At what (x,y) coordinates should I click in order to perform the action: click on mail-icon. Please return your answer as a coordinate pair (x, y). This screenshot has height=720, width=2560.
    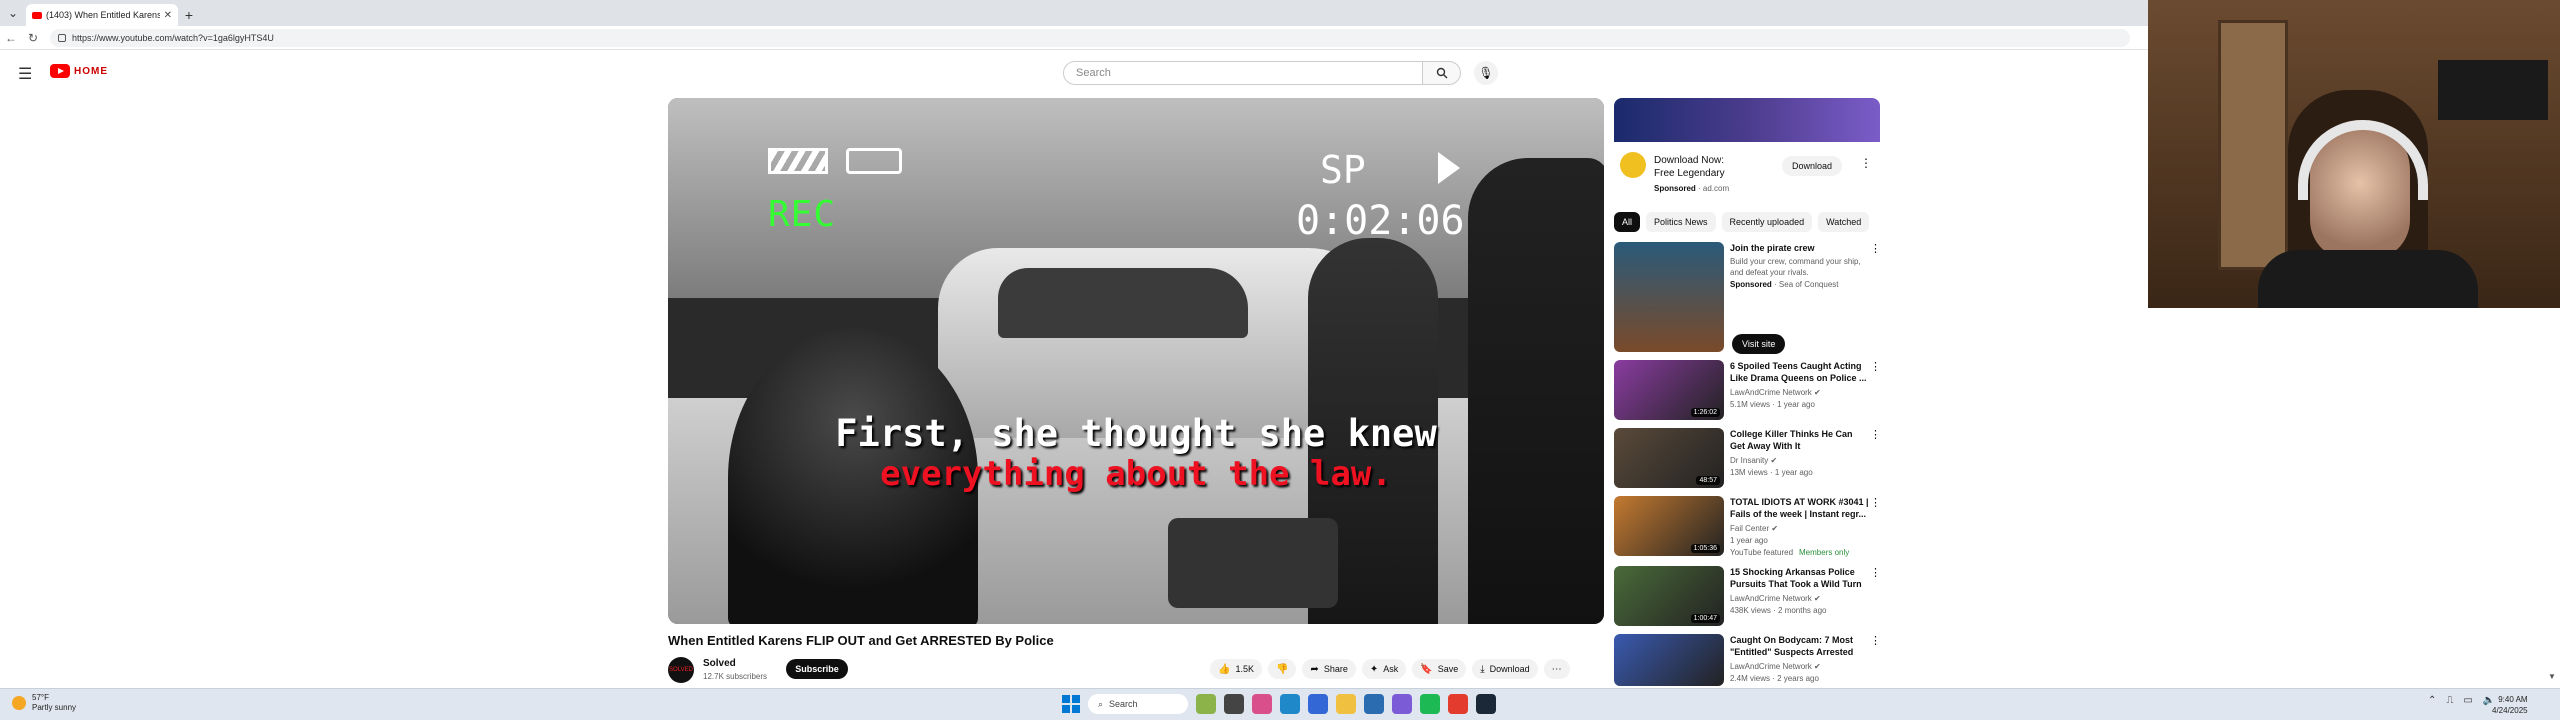
    Looking at the image, I should click on (1374, 704).